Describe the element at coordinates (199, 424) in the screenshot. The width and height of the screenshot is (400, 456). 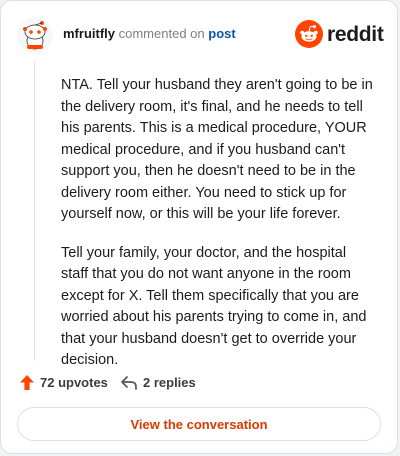
I see `view-conversation-button: View the conversation` at that location.